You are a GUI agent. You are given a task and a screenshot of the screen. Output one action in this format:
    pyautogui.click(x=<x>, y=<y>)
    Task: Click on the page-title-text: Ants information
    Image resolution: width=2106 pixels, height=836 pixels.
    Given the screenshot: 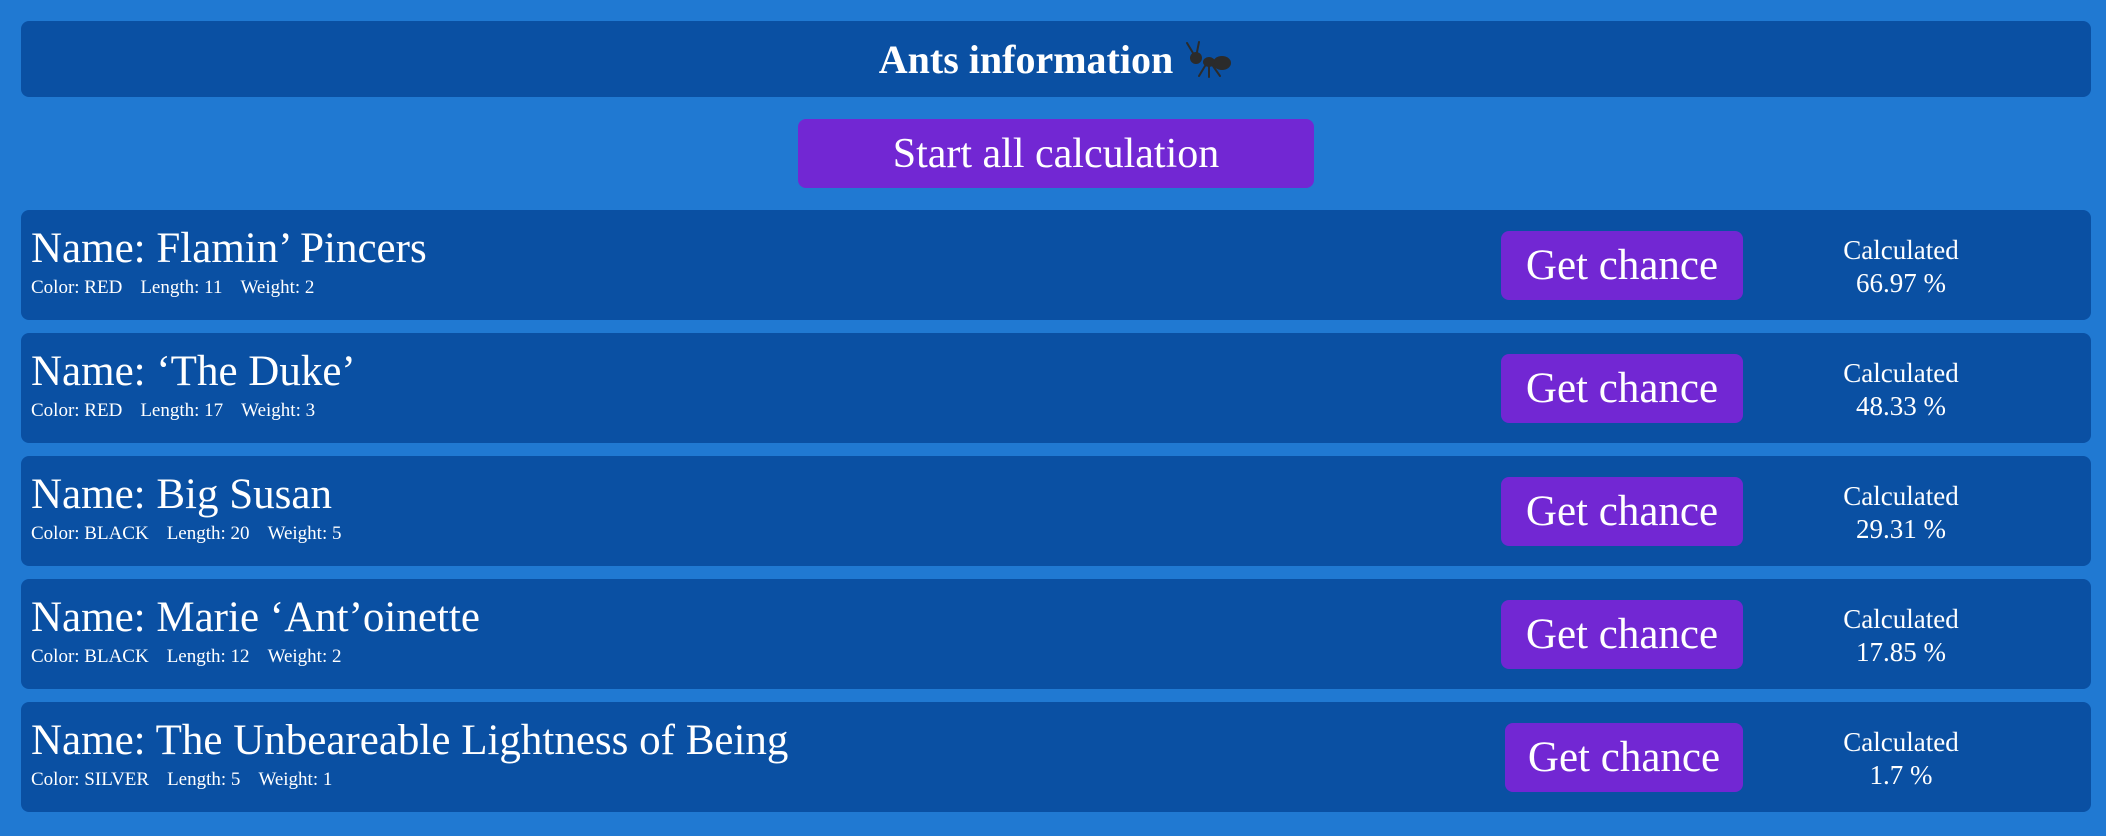 What is the action you would take?
    pyautogui.click(x=1026, y=59)
    